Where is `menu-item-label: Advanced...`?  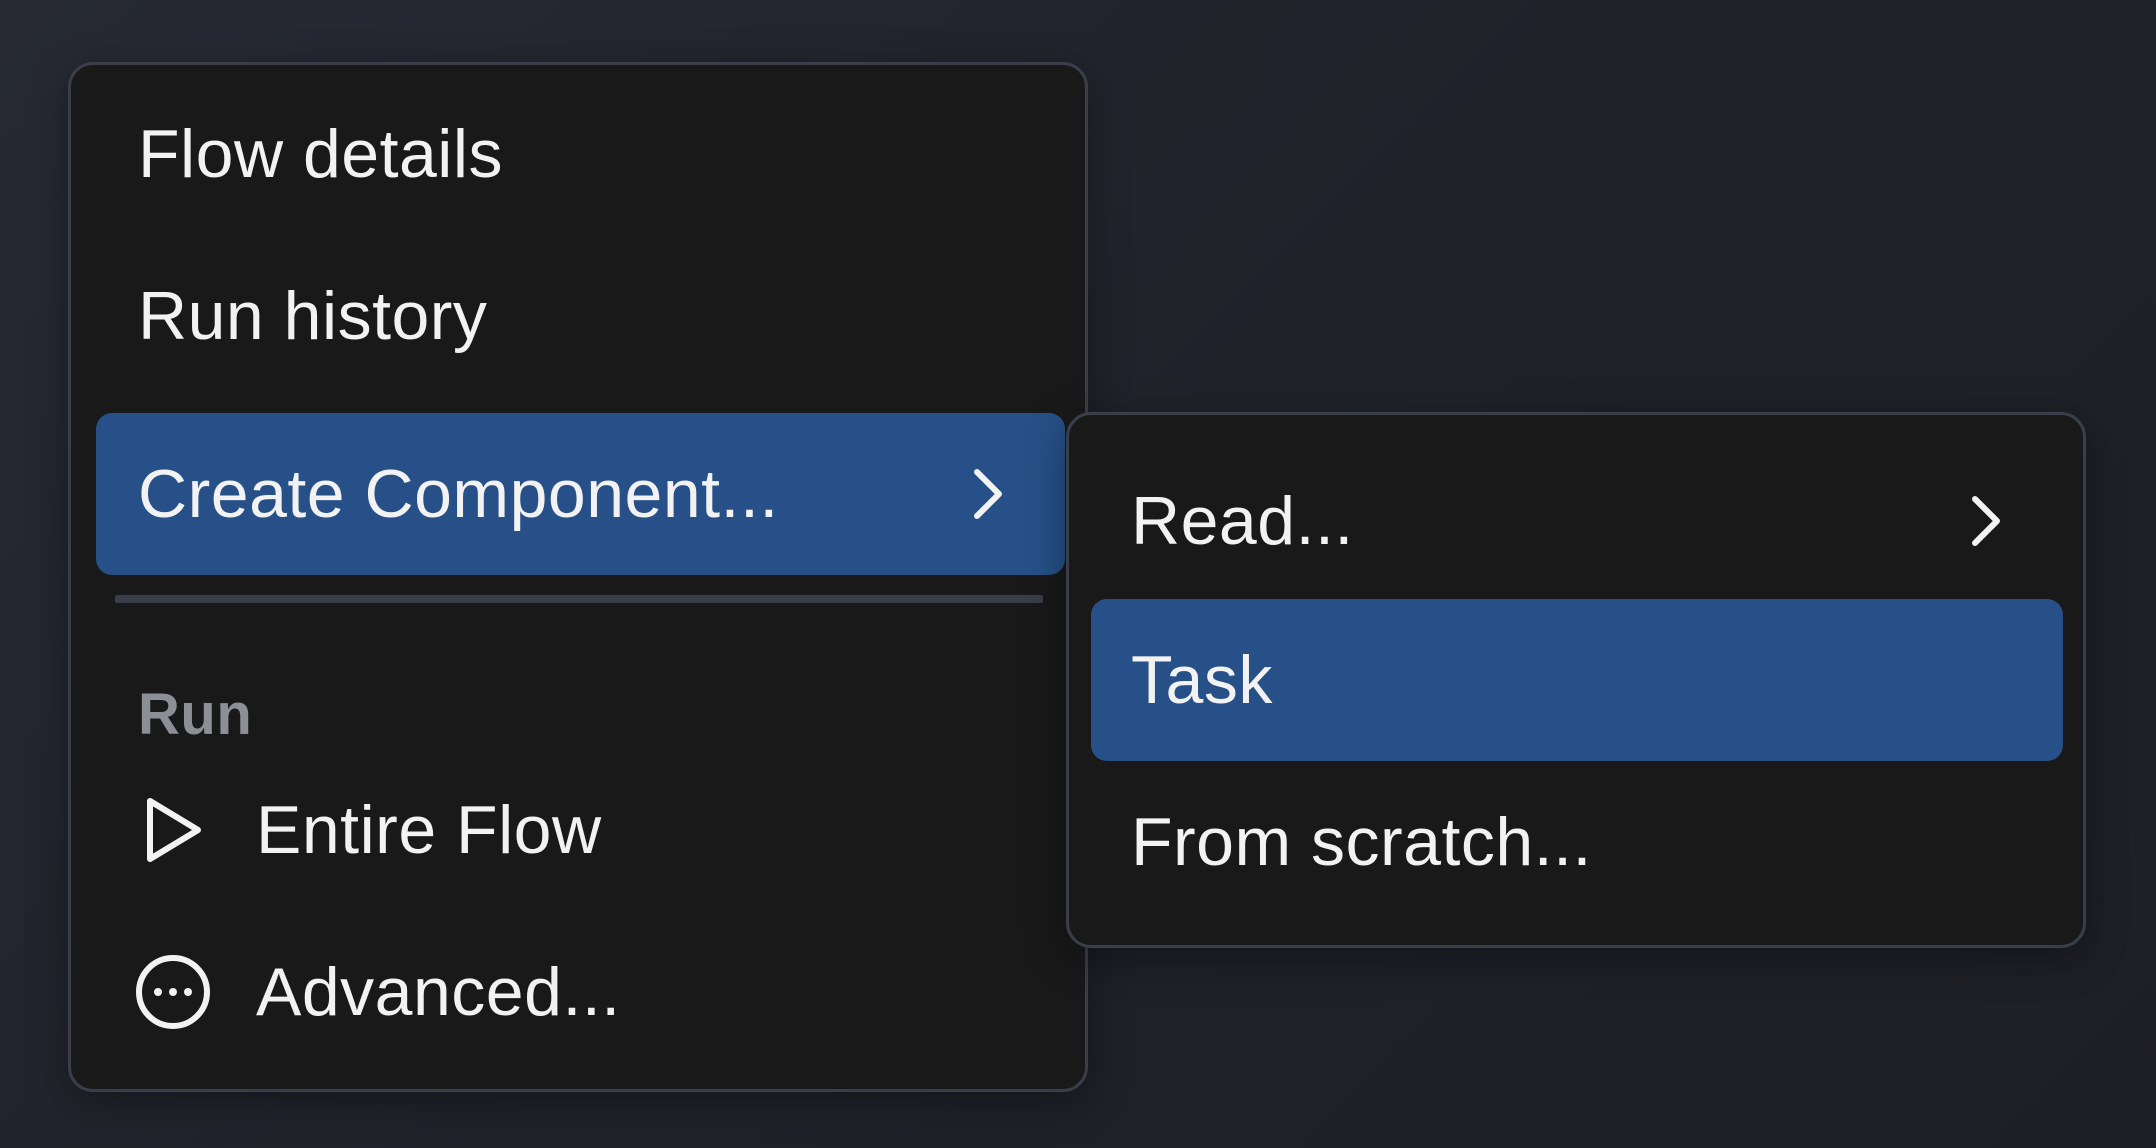 menu-item-label: Advanced... is located at coordinates (438, 992).